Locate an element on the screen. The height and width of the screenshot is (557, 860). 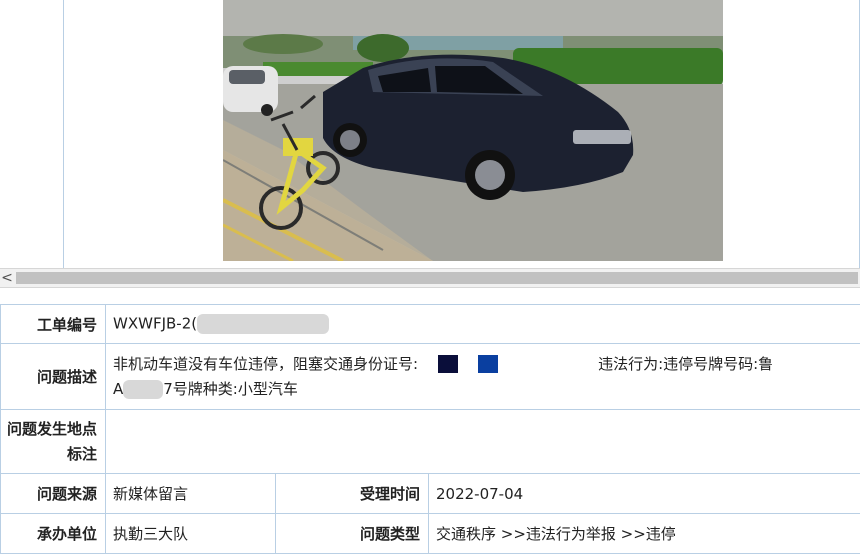
order-no-value: WXWFJB-2( is located at coordinates (482, 324).